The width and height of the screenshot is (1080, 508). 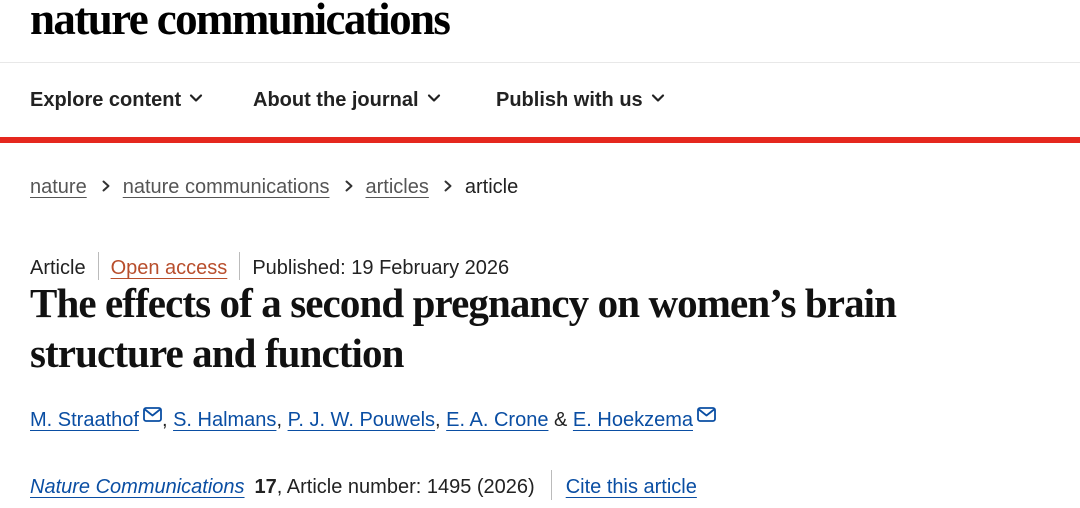 I want to click on journal-logo: nature communications, so click(x=240, y=25).